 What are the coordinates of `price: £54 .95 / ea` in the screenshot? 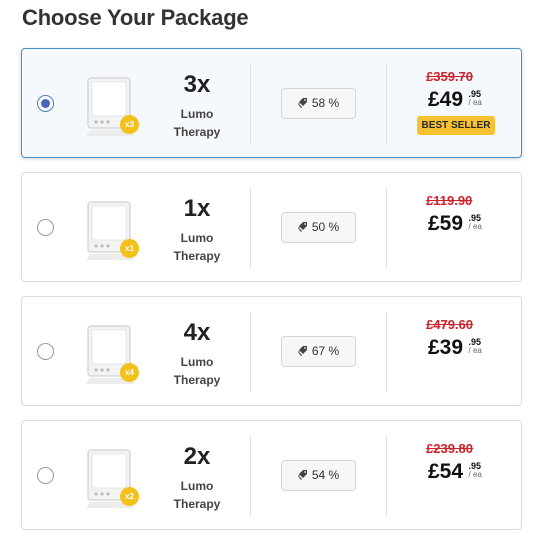 It's located at (455, 473).